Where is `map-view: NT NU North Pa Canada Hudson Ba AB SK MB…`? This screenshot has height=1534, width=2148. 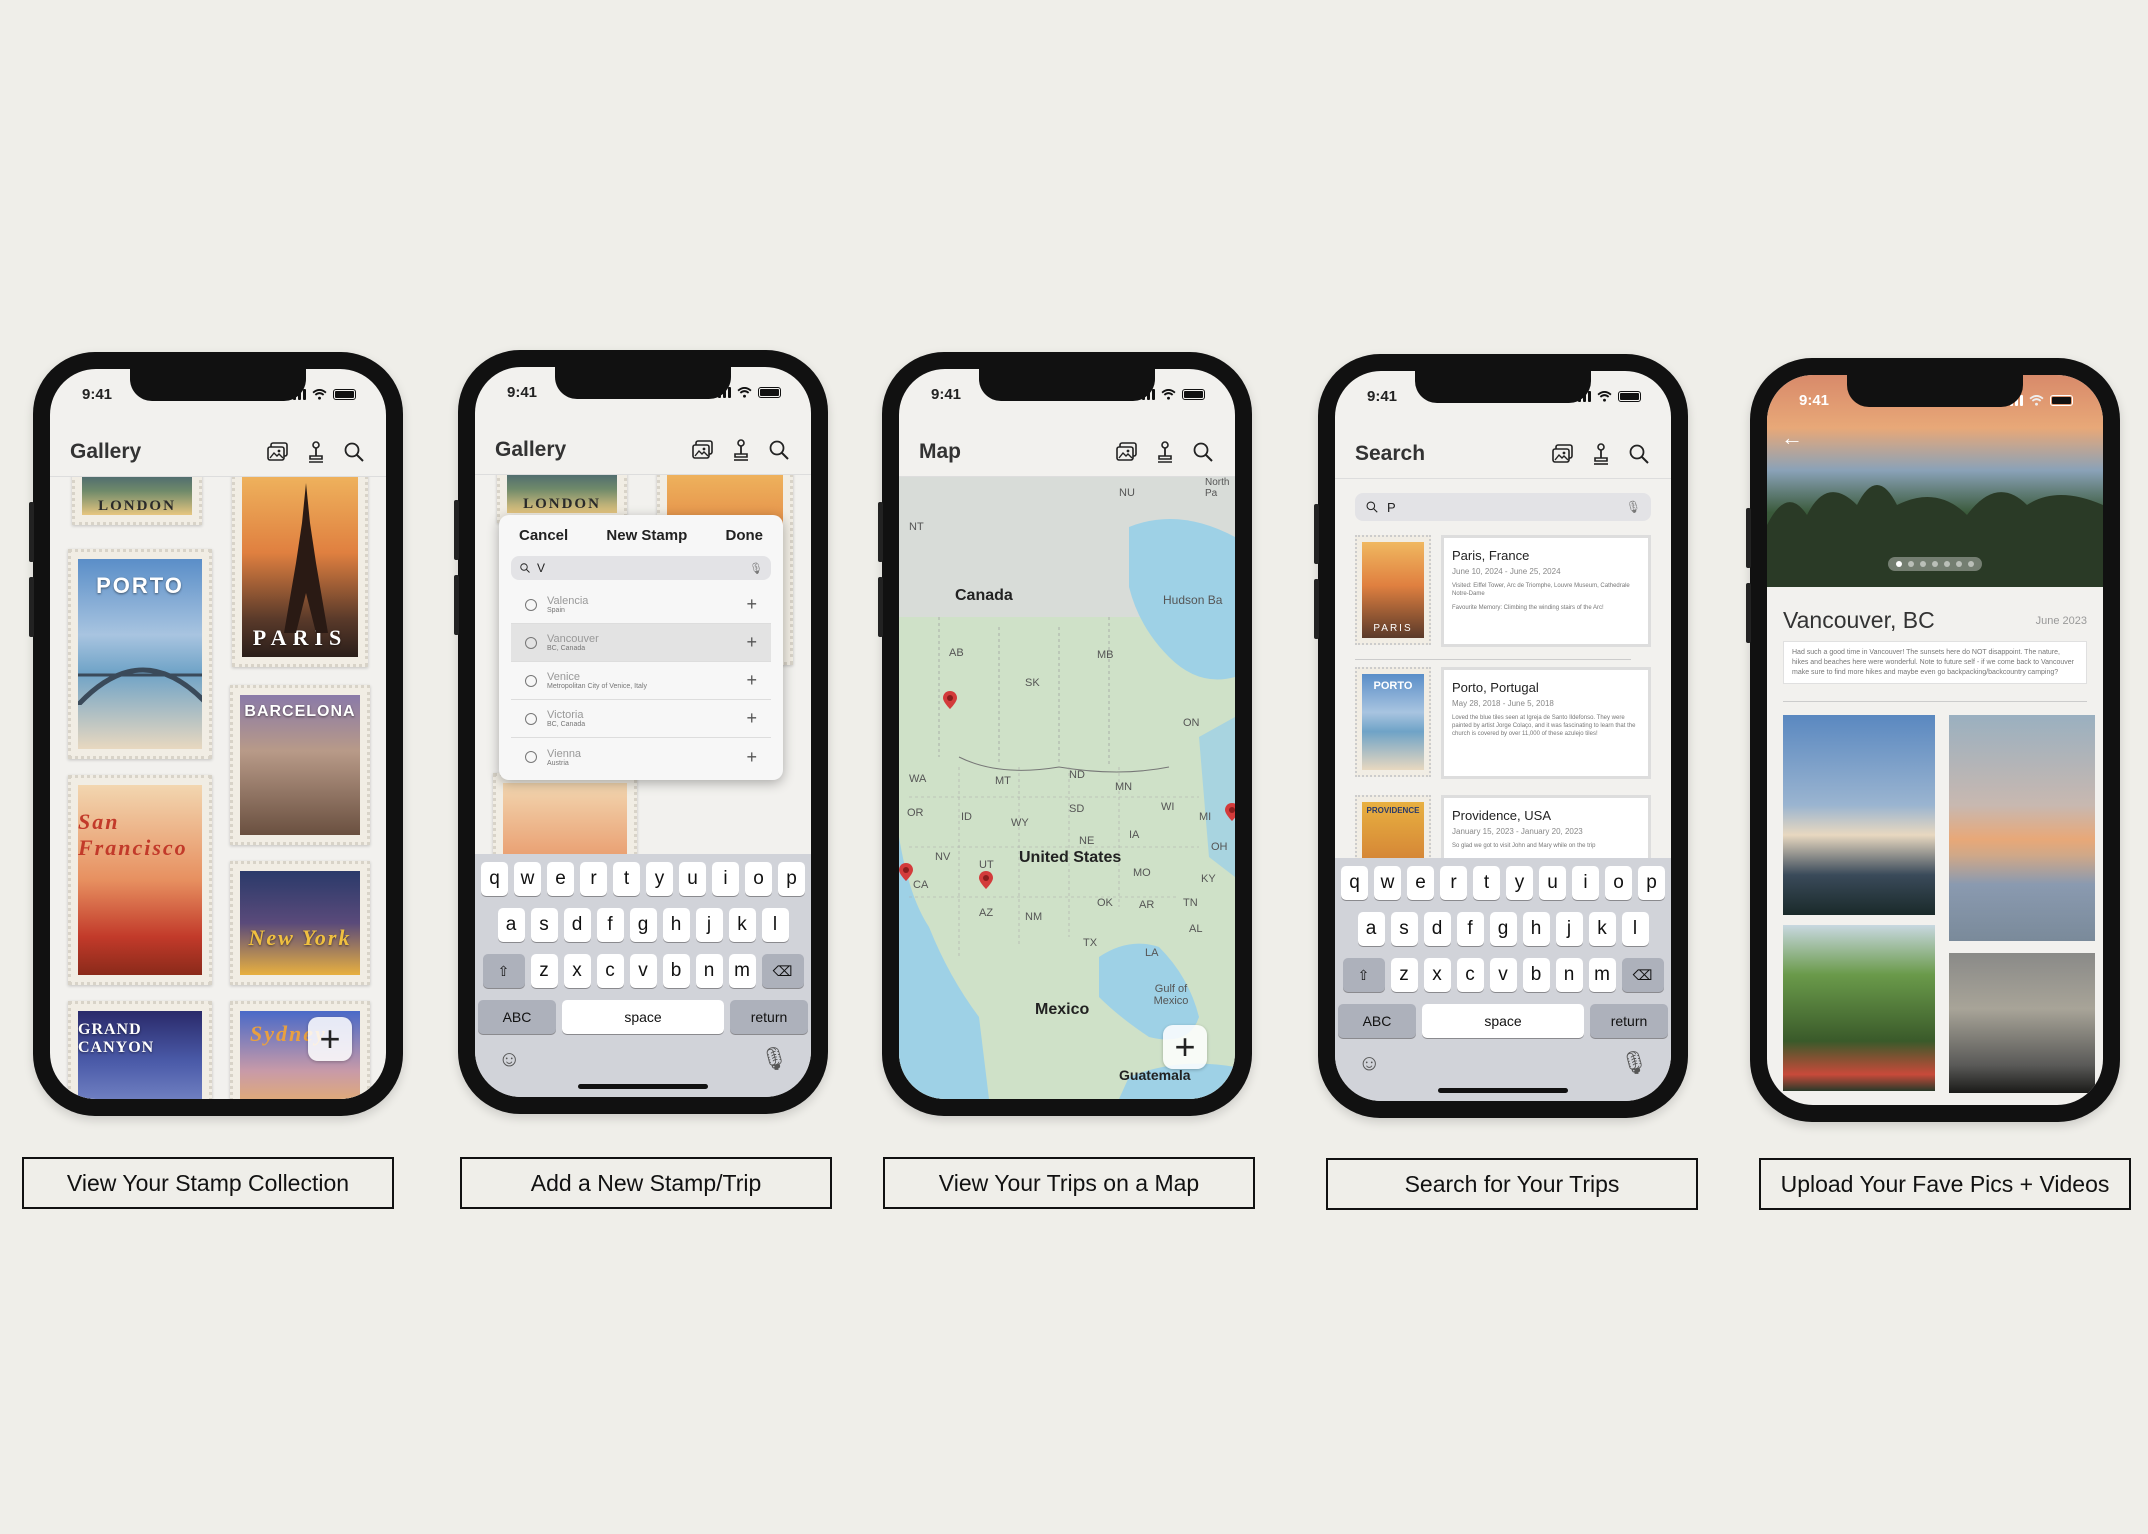 map-view: NT NU North Pa Canada Hudson Ba AB SK MB… is located at coordinates (1067, 788).